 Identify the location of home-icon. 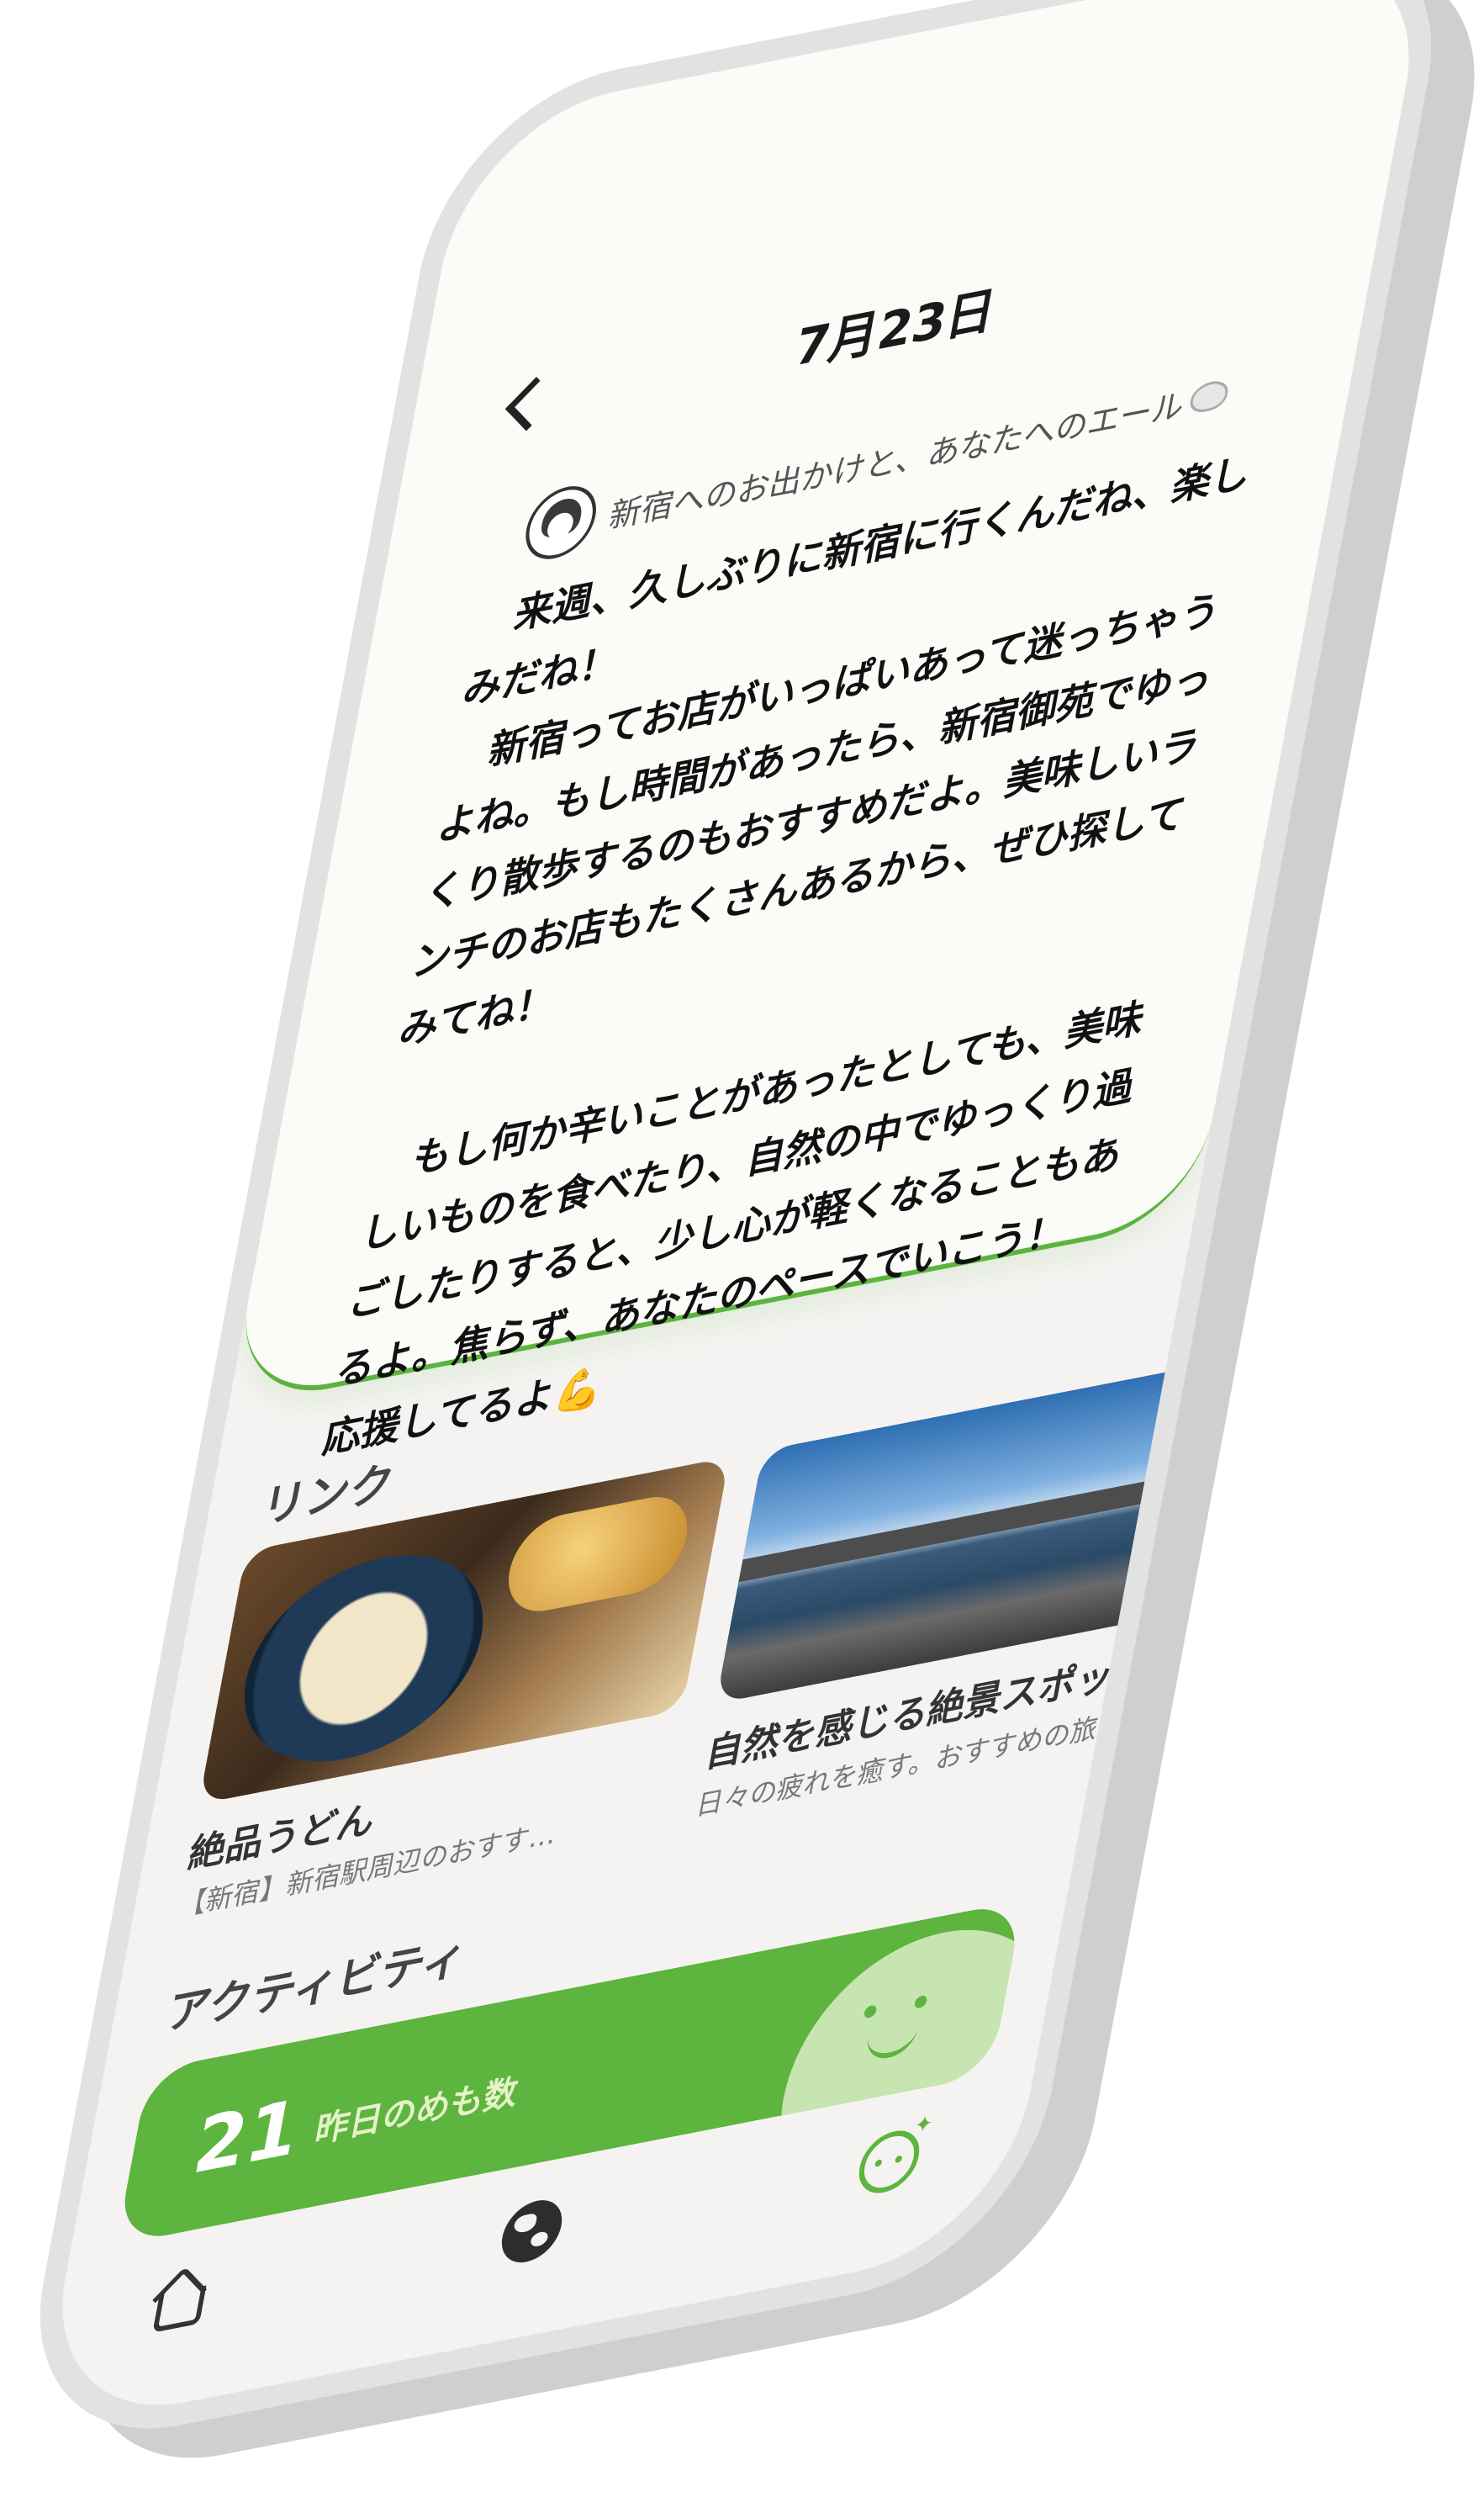
(179, 2300).